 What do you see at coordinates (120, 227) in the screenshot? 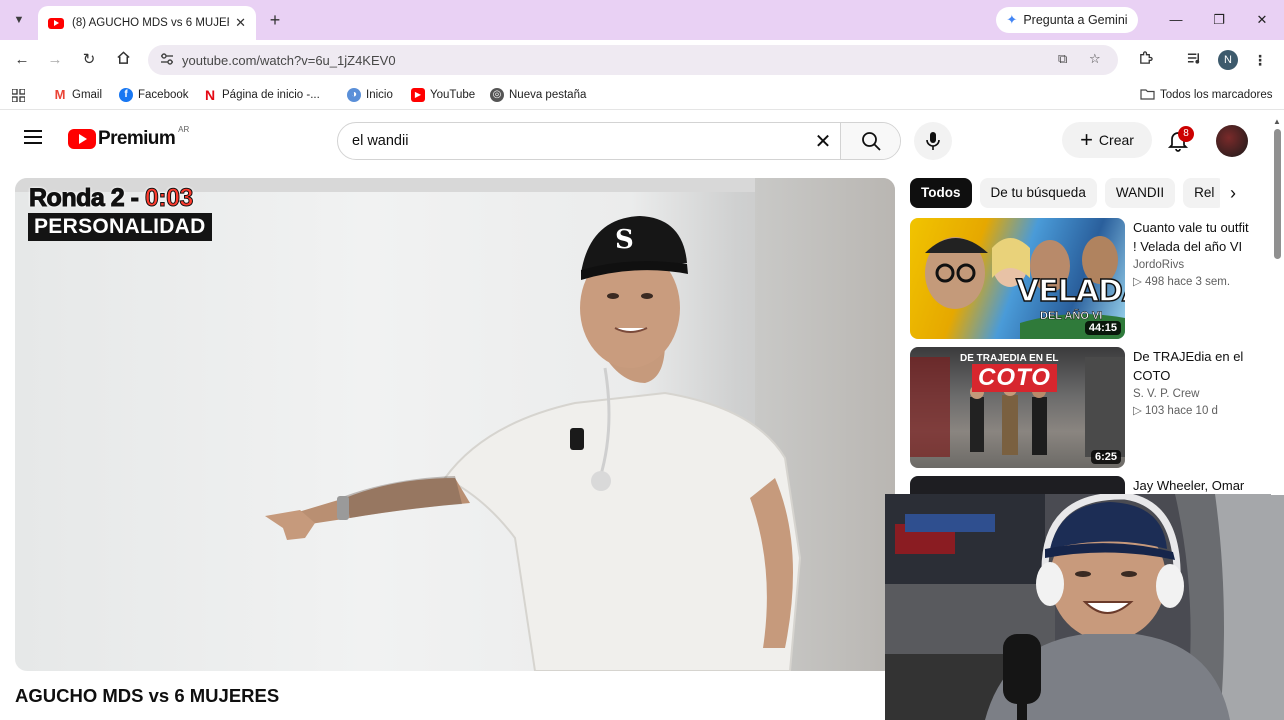
I see `category-overlay: PERSONALIDAD` at bounding box center [120, 227].